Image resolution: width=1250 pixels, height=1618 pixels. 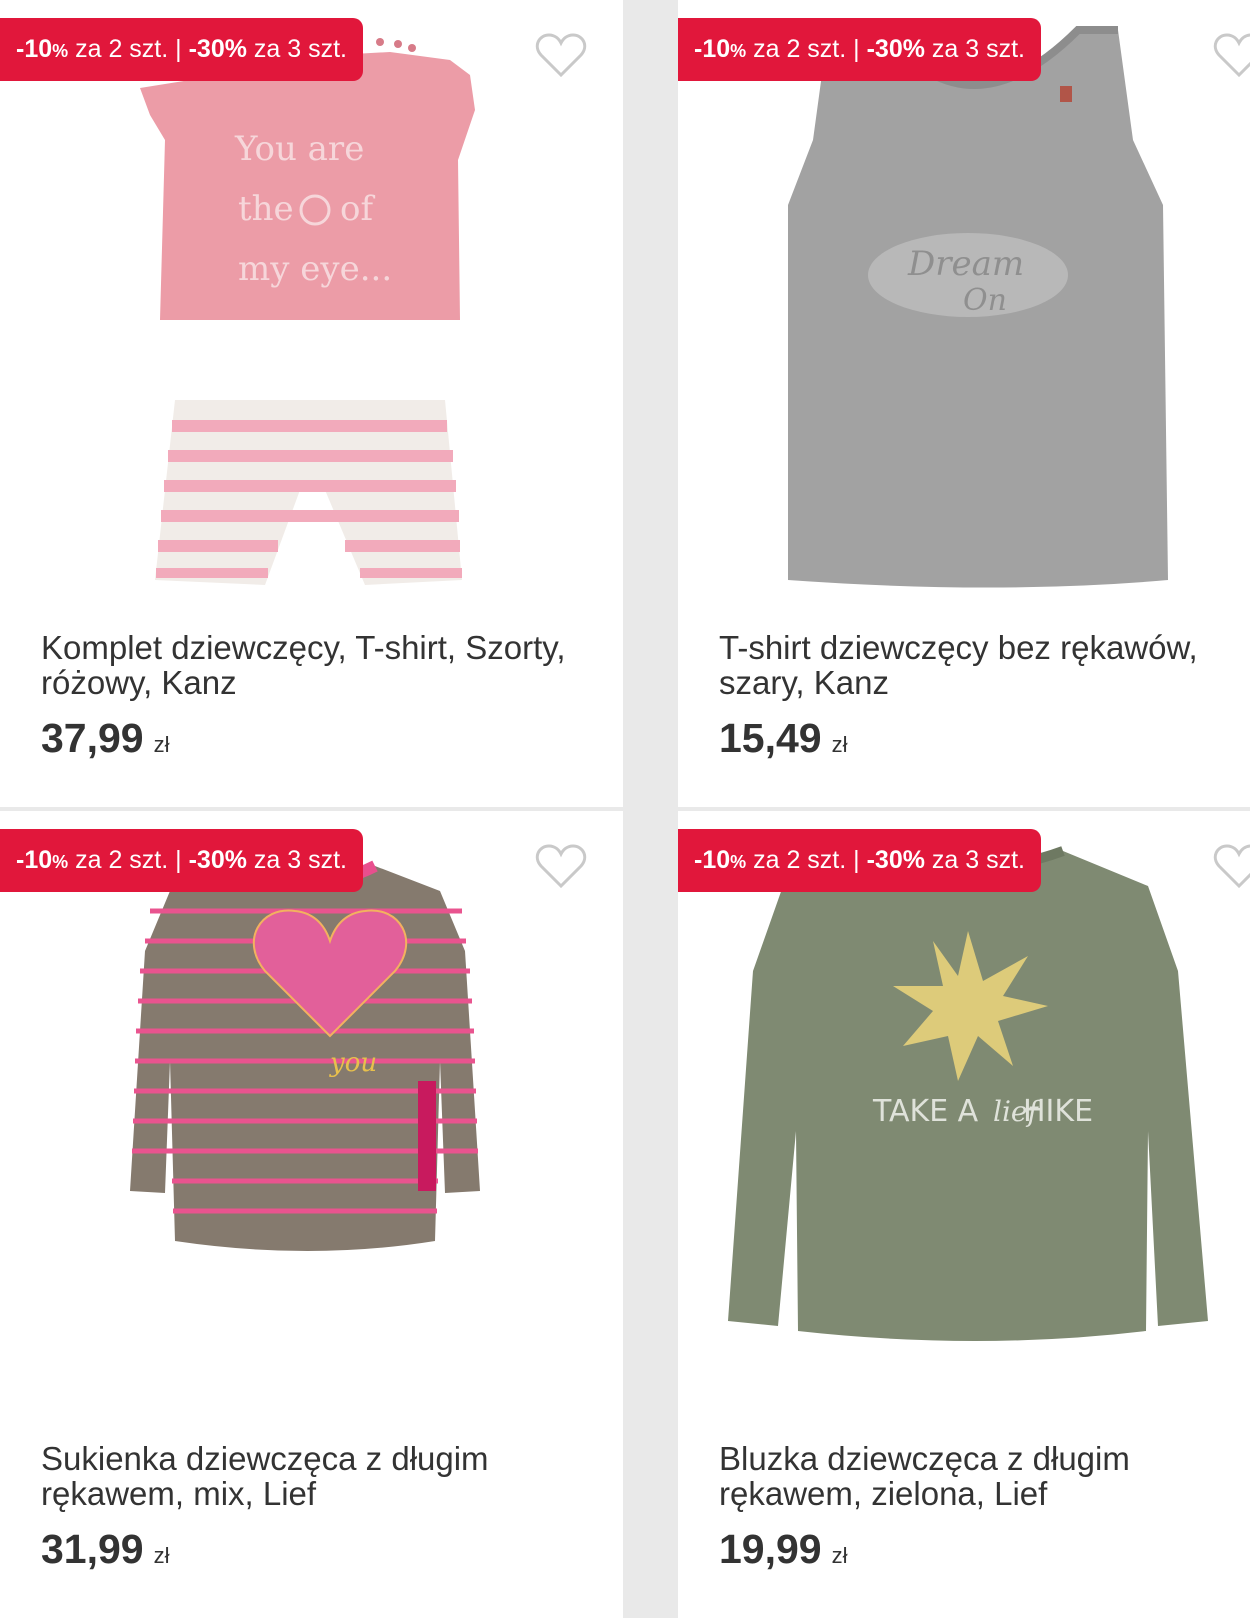 I want to click on print-text: On, so click(x=985, y=300).